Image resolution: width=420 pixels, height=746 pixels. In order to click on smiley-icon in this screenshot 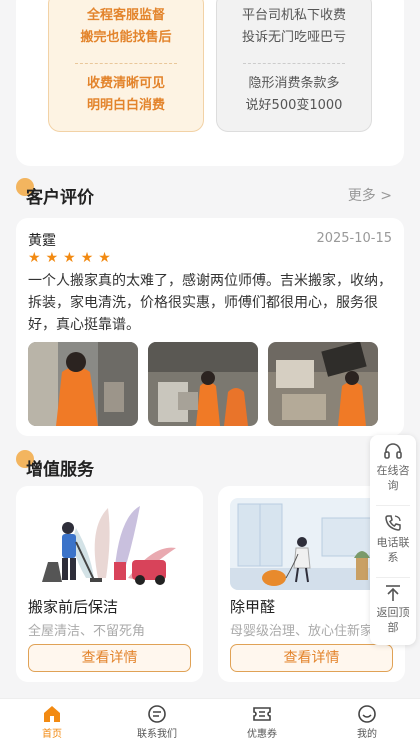, I will do `click(367, 714)`.